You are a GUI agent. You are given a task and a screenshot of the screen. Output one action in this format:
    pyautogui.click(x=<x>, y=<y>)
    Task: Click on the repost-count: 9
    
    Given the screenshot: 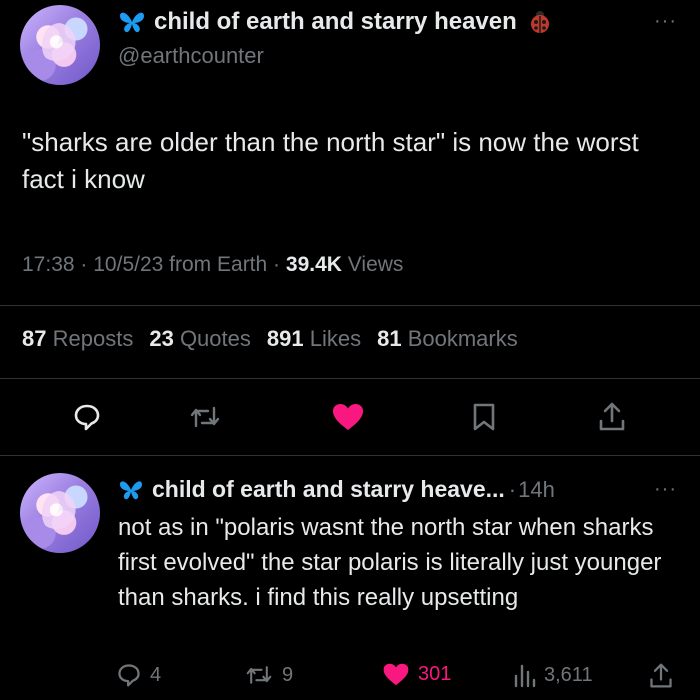 What is the action you would take?
    pyautogui.click(x=288, y=674)
    